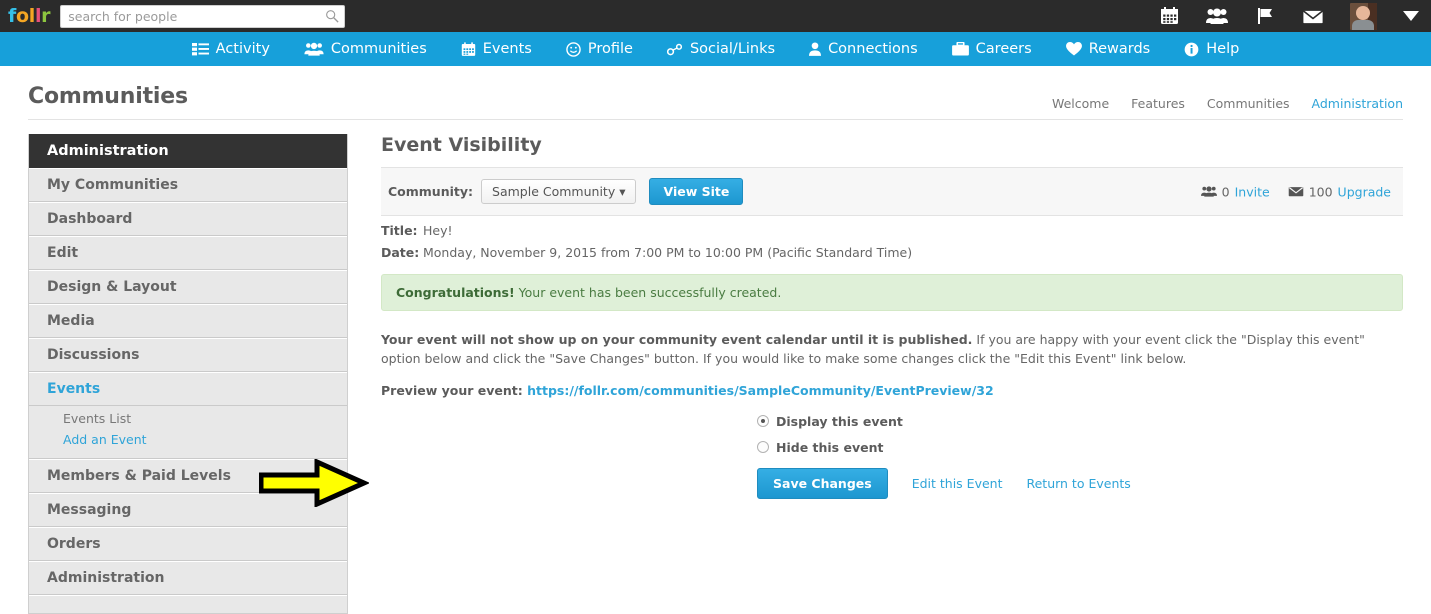  I want to click on avatar, so click(1363, 16).